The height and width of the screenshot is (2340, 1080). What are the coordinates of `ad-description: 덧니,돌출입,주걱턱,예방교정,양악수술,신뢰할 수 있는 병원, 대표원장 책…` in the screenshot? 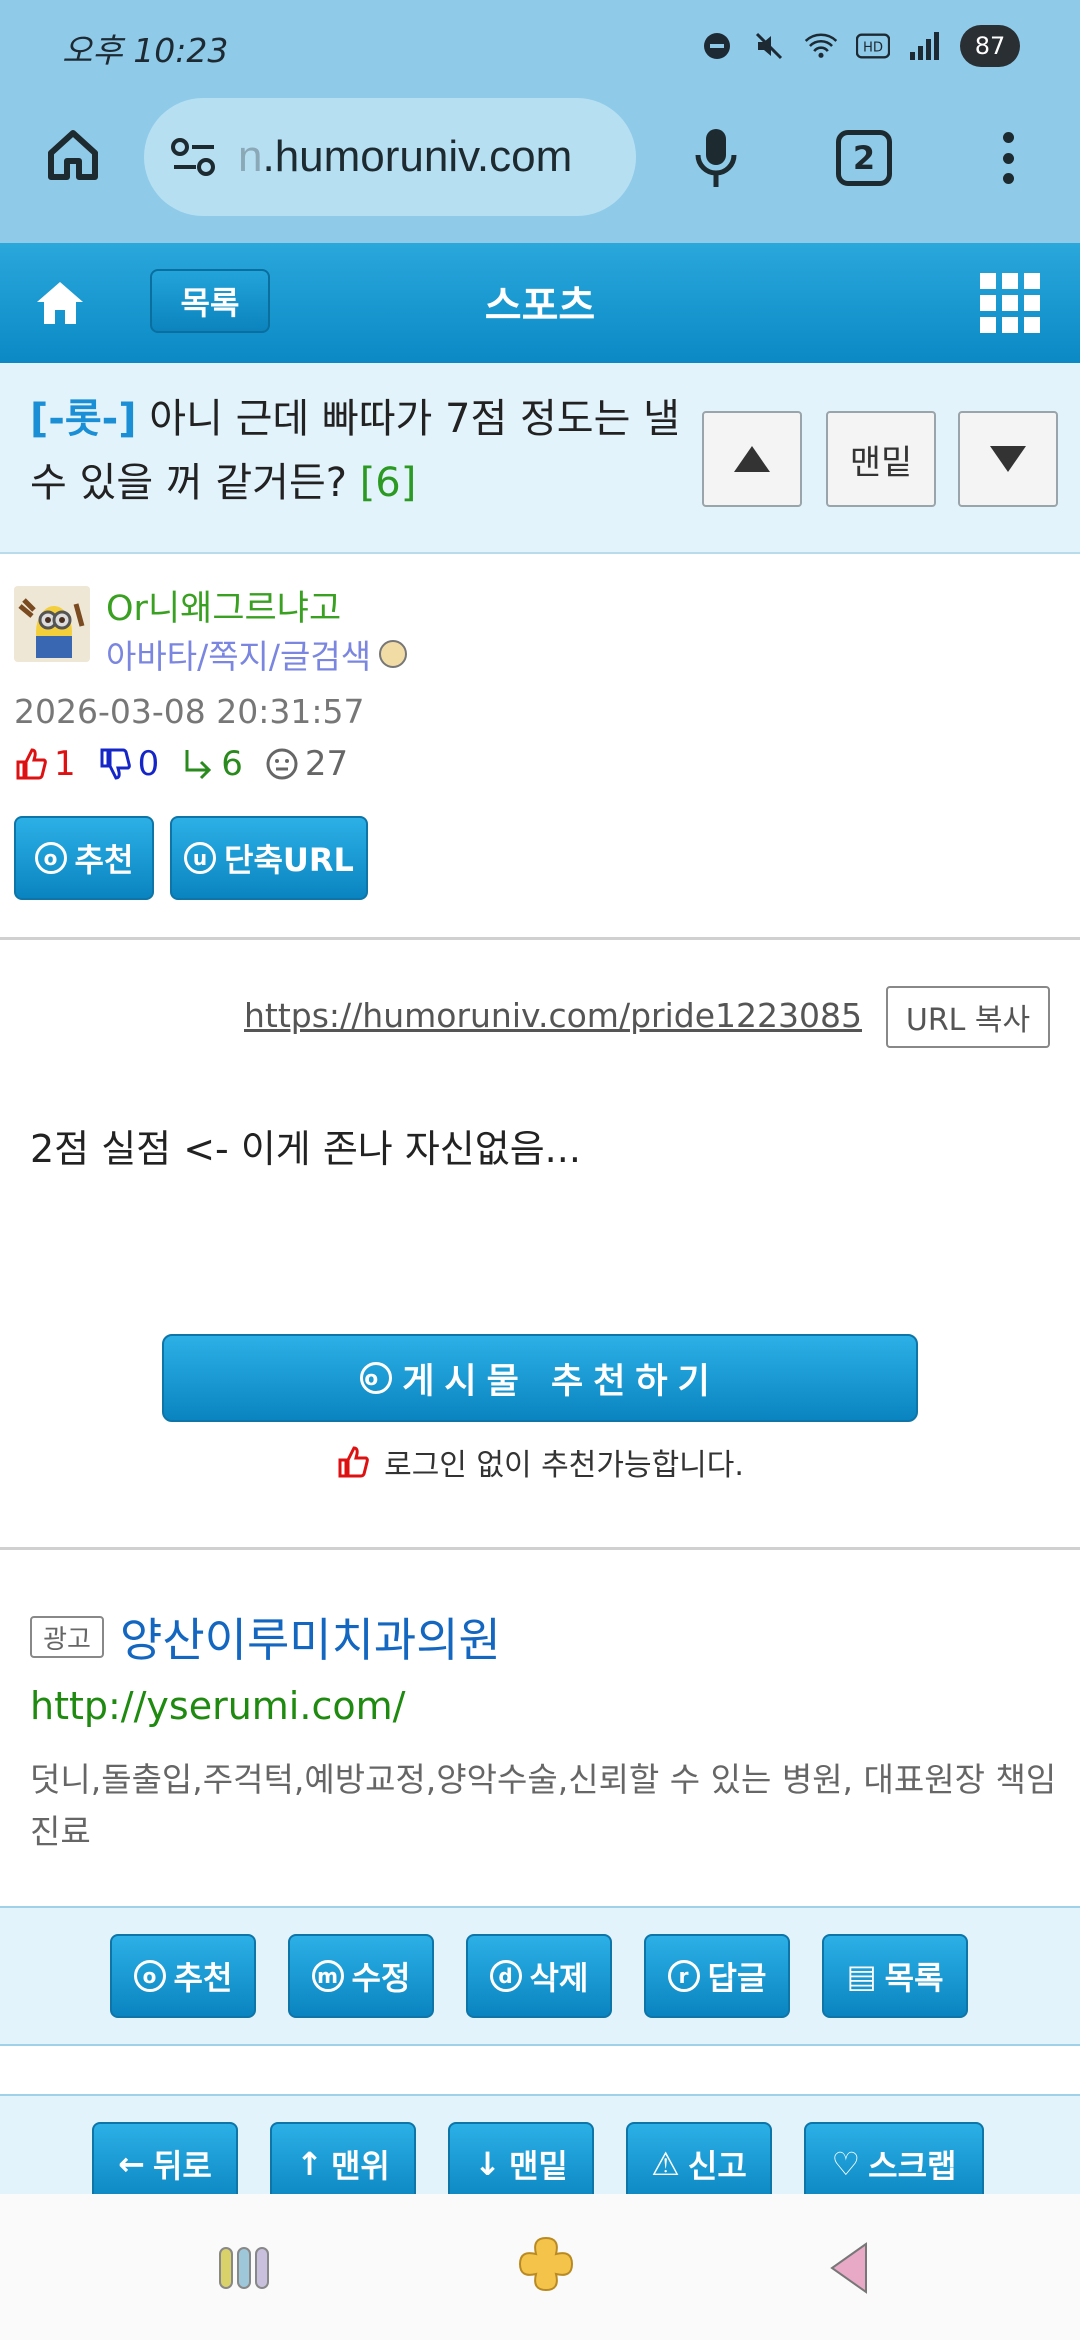 It's located at (543, 1805).